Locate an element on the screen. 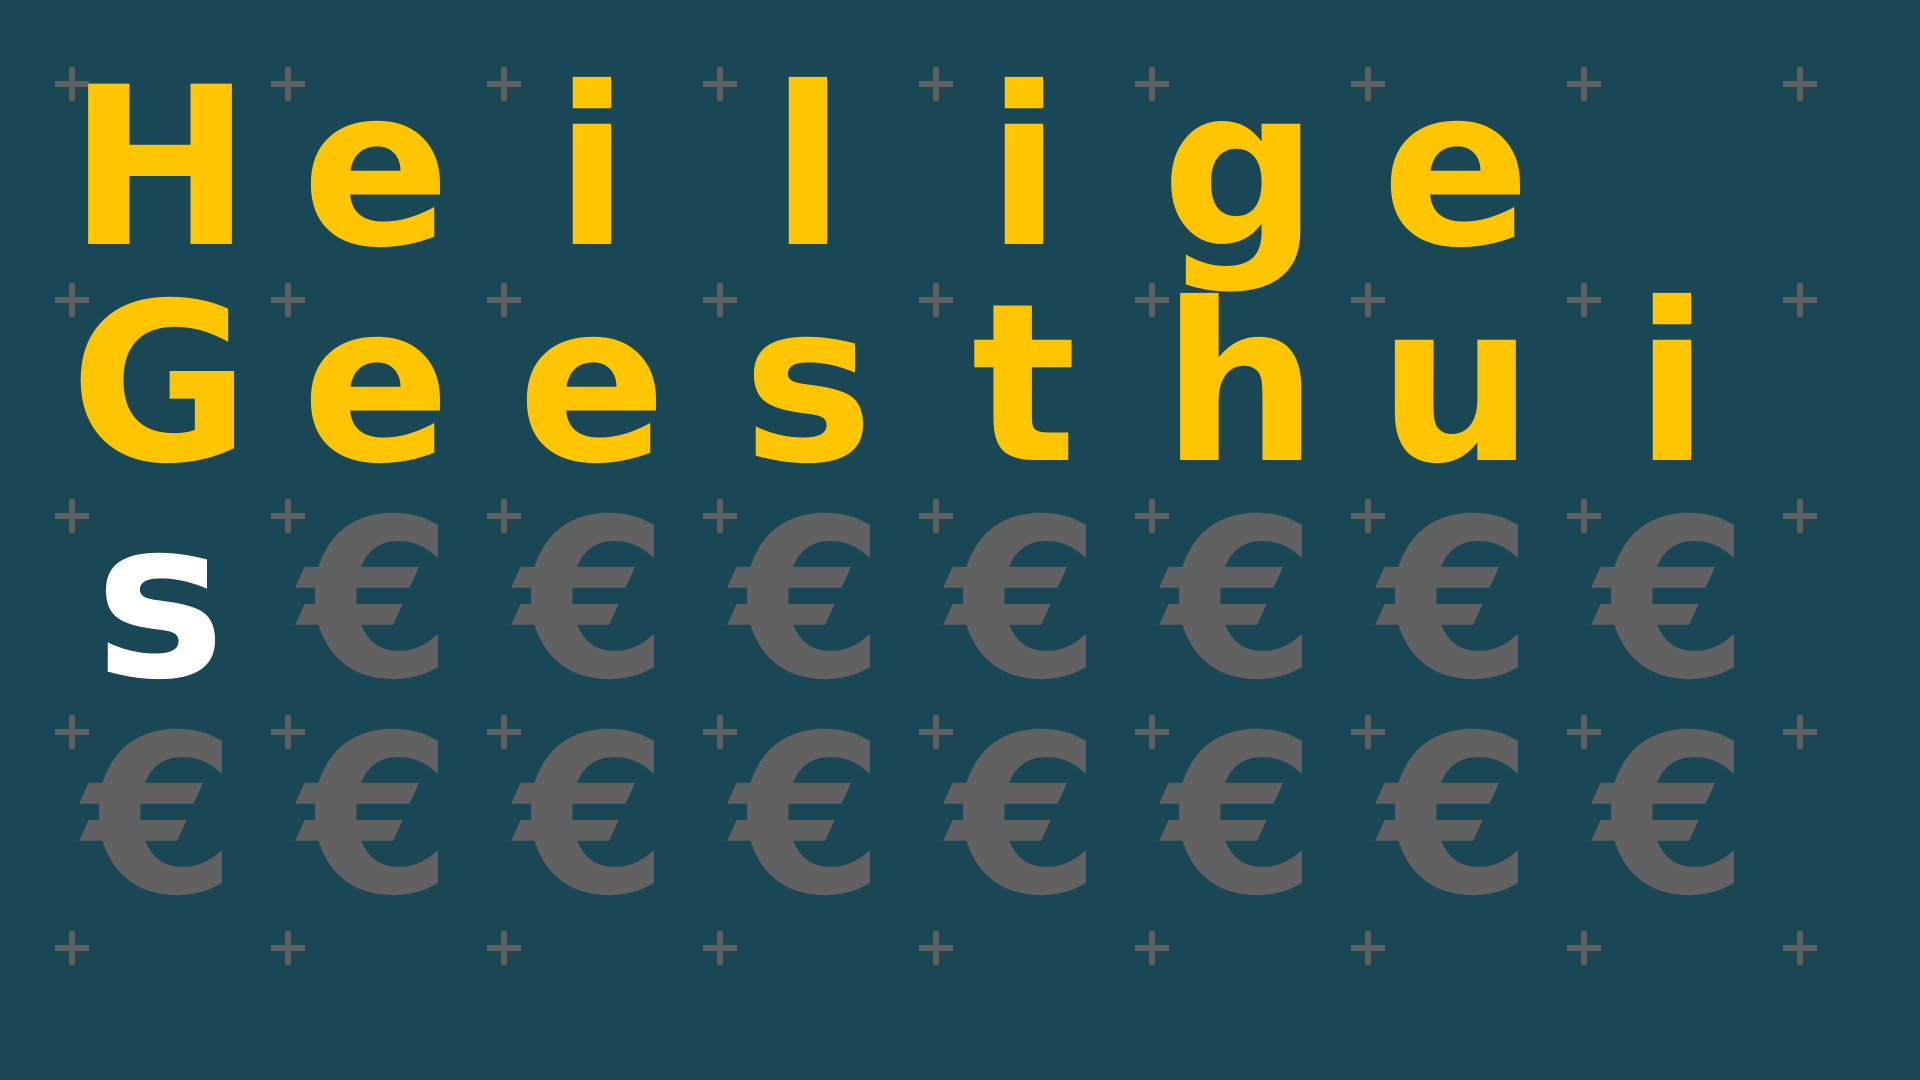 This screenshot has width=1920, height=1080. title-letter: G is located at coordinates (160, 384).